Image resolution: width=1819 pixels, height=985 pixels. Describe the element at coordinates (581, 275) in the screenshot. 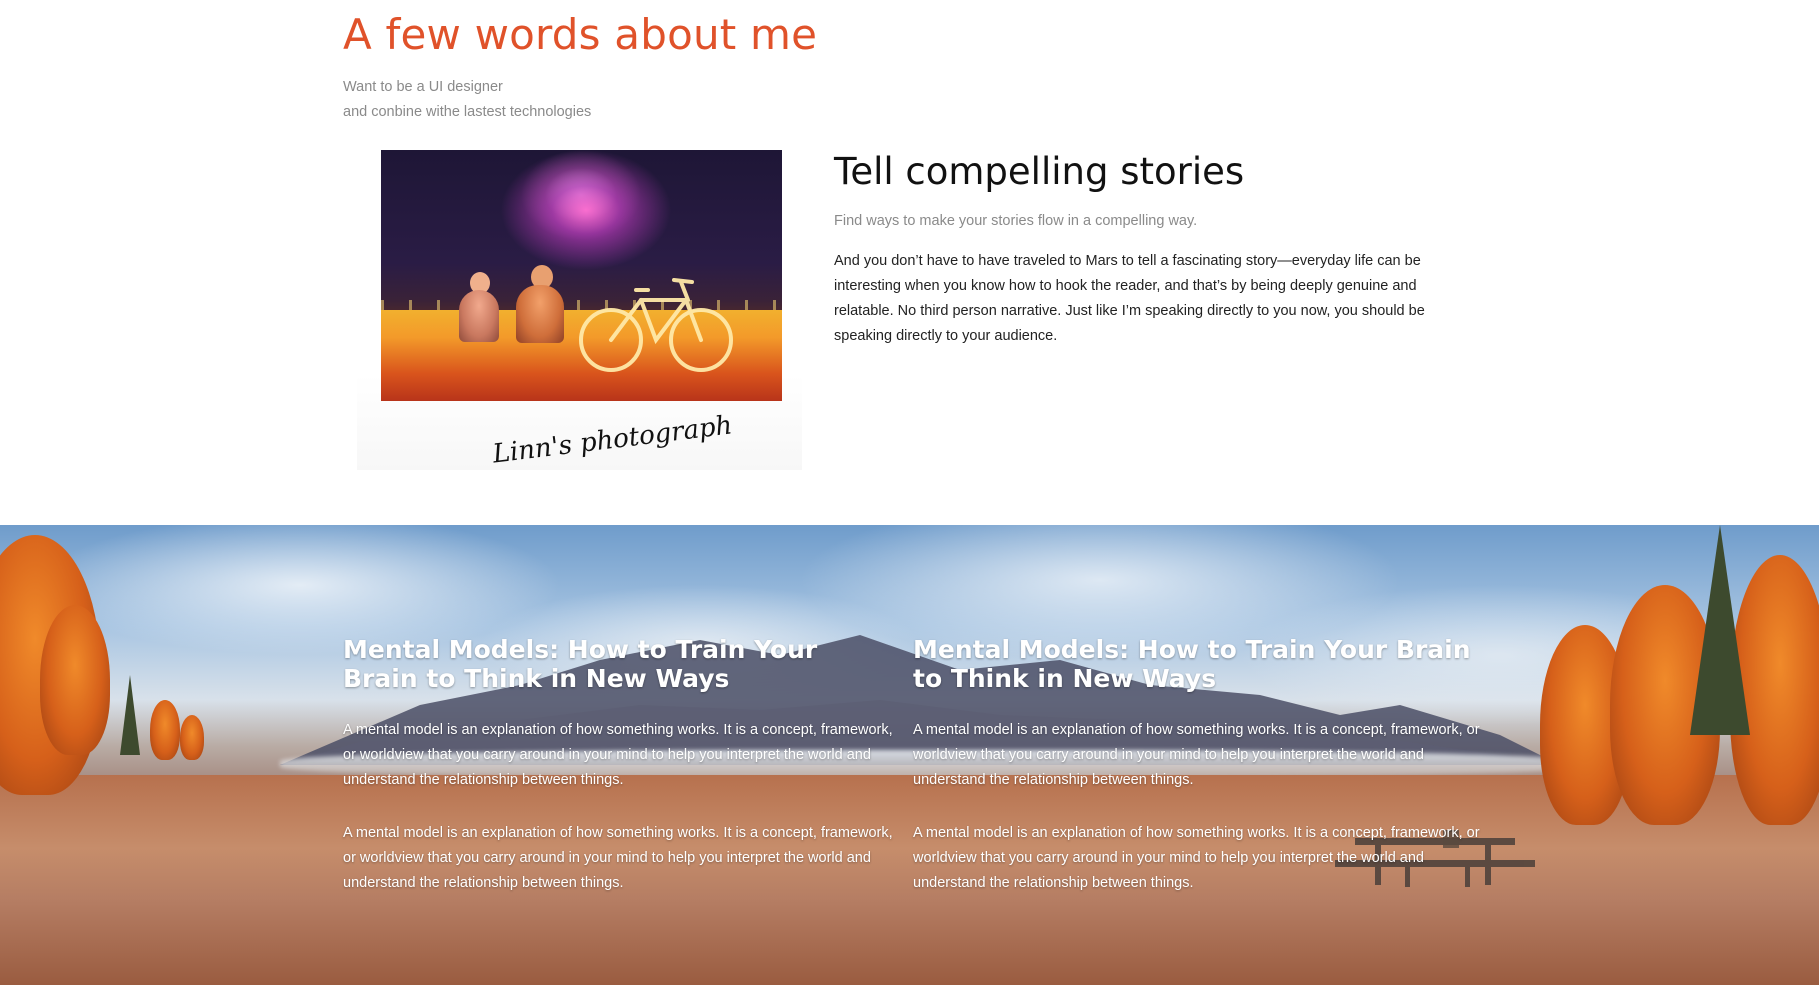

I see `fireworks-photo` at that location.